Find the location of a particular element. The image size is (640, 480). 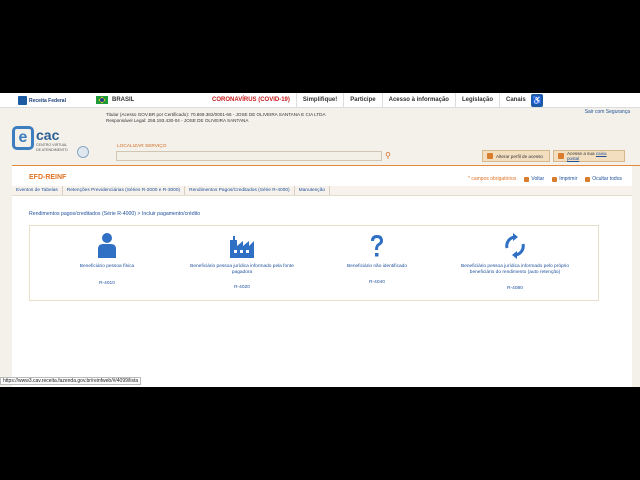

option-code: R-4020 is located at coordinates (242, 287).